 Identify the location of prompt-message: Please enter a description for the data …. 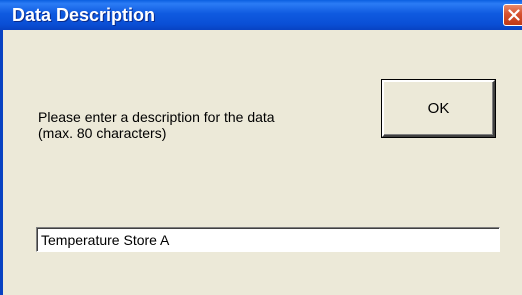
(198, 125).